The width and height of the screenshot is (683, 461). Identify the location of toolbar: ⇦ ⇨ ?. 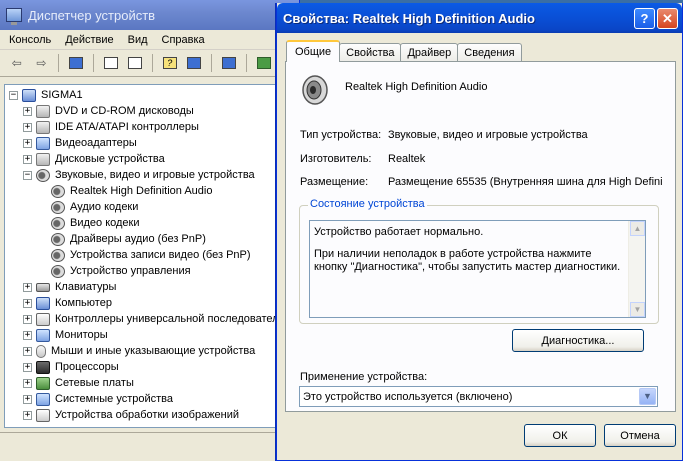
(149, 63).